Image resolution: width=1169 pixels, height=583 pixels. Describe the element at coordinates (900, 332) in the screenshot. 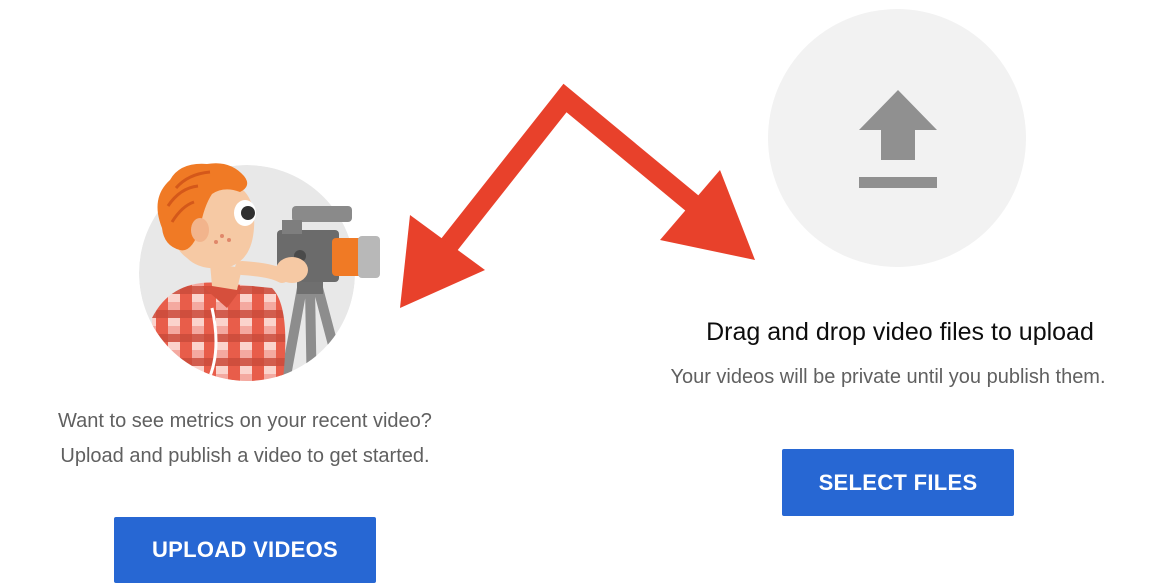

I see `drop-zone-title: Drag and drop video files to upload` at that location.